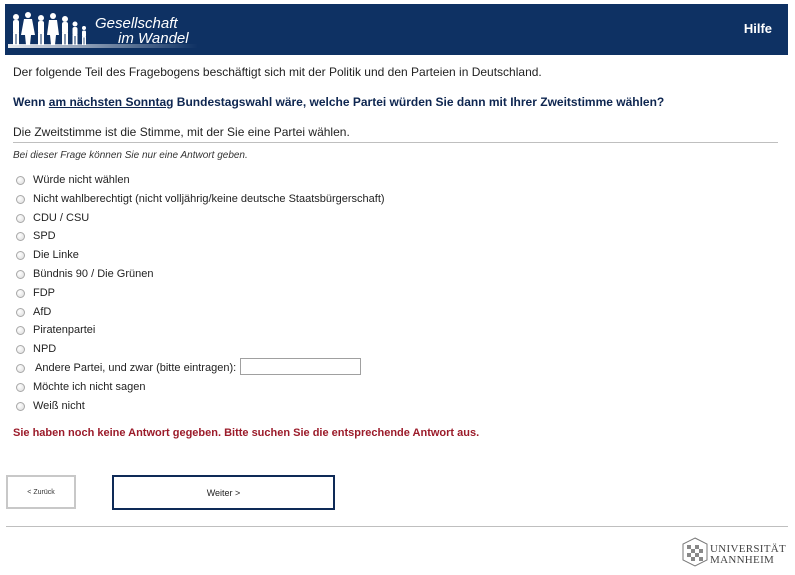 This screenshot has height=575, width=795. Describe the element at coordinates (695, 552) in the screenshot. I see `university-crest-icon` at that location.